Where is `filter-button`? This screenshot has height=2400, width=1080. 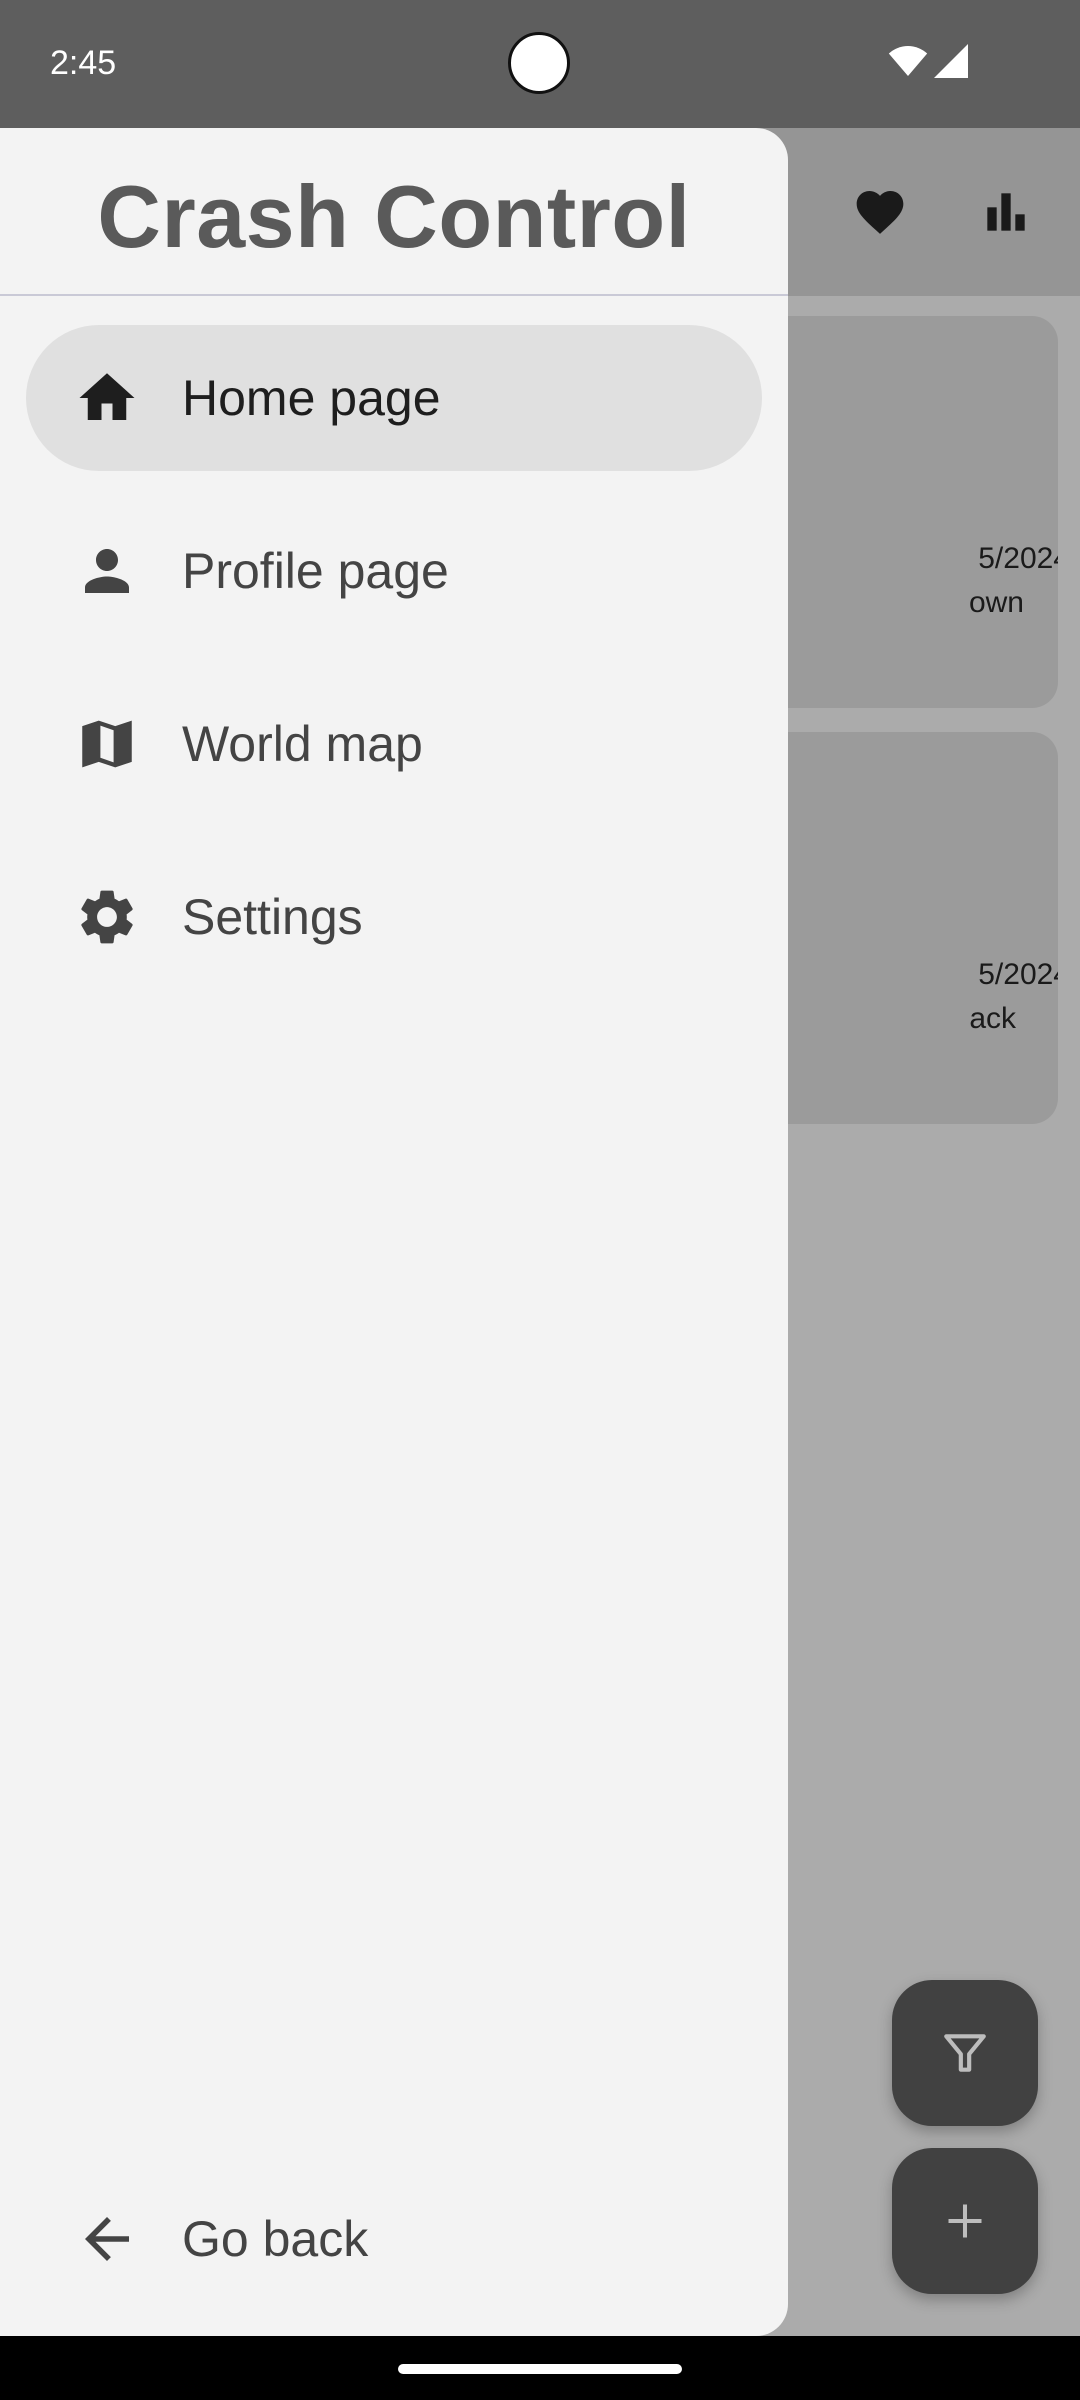
filter-button is located at coordinates (965, 2053).